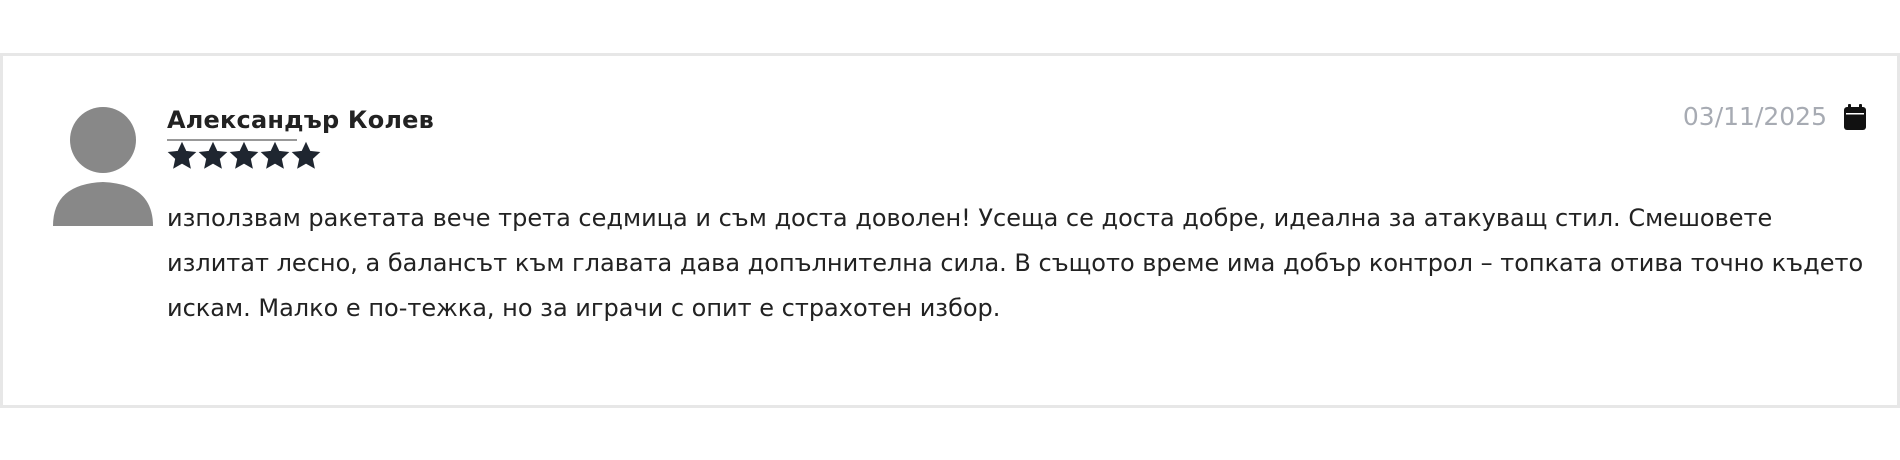 The image size is (1900, 460). Describe the element at coordinates (301, 120) in the screenshot. I see `reviewer-name: Александър Колев` at that location.